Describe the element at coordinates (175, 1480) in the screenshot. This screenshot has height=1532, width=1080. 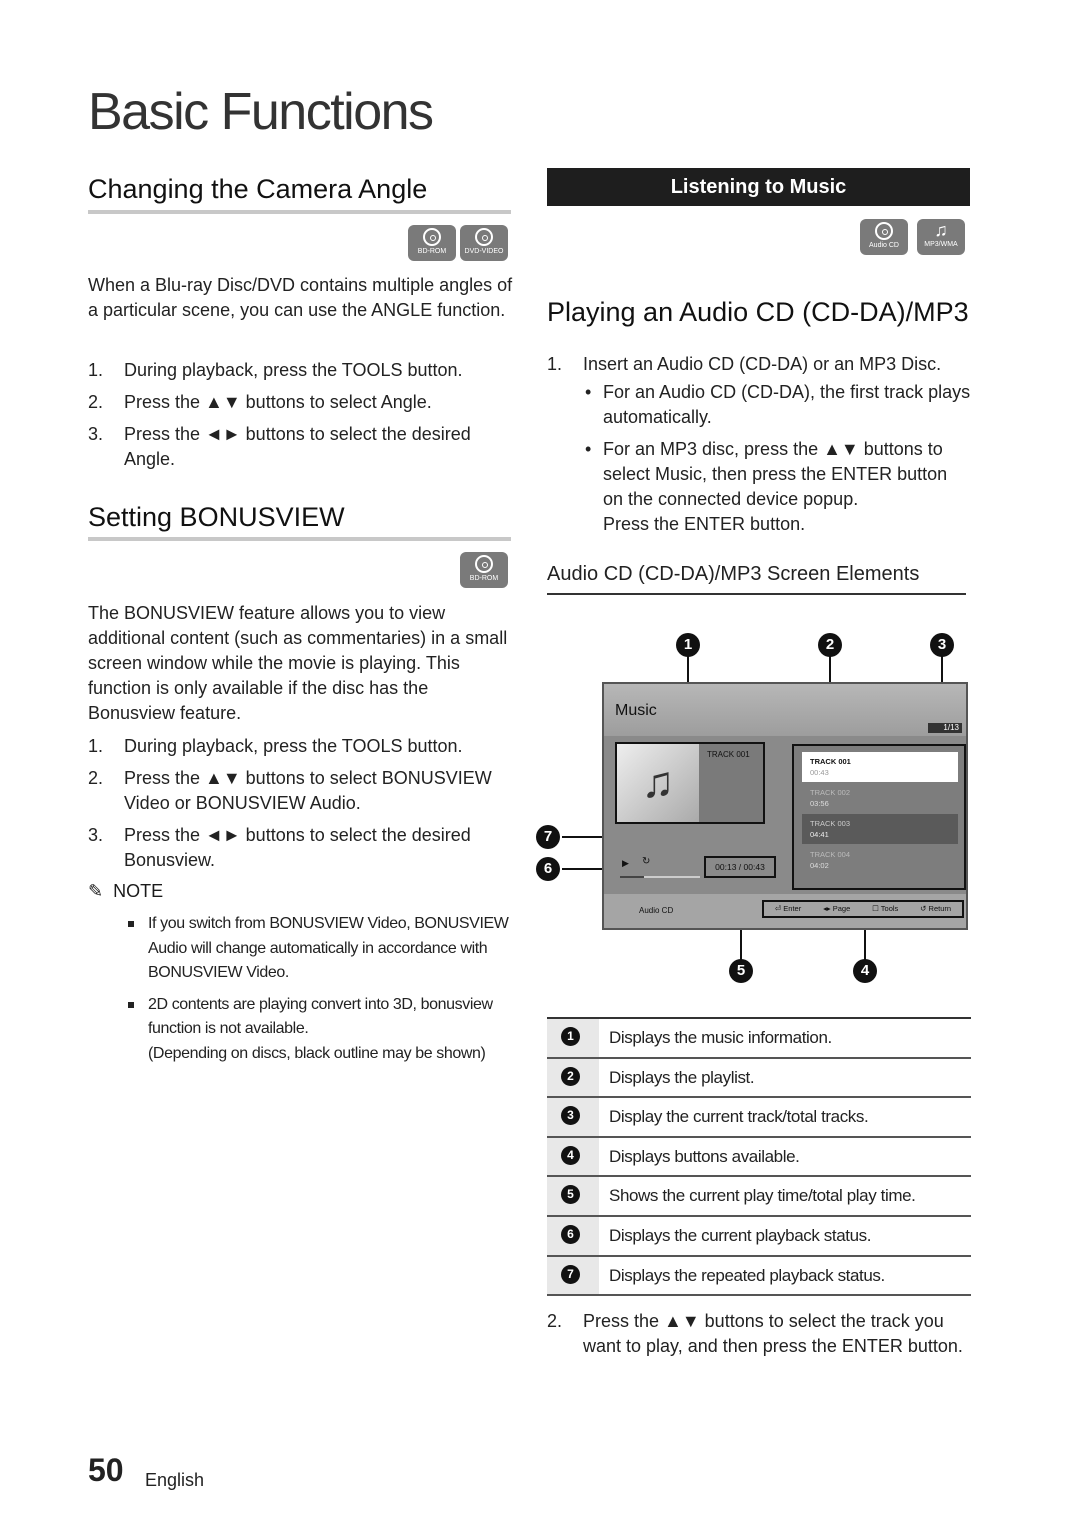
I see `language-label: English` at that location.